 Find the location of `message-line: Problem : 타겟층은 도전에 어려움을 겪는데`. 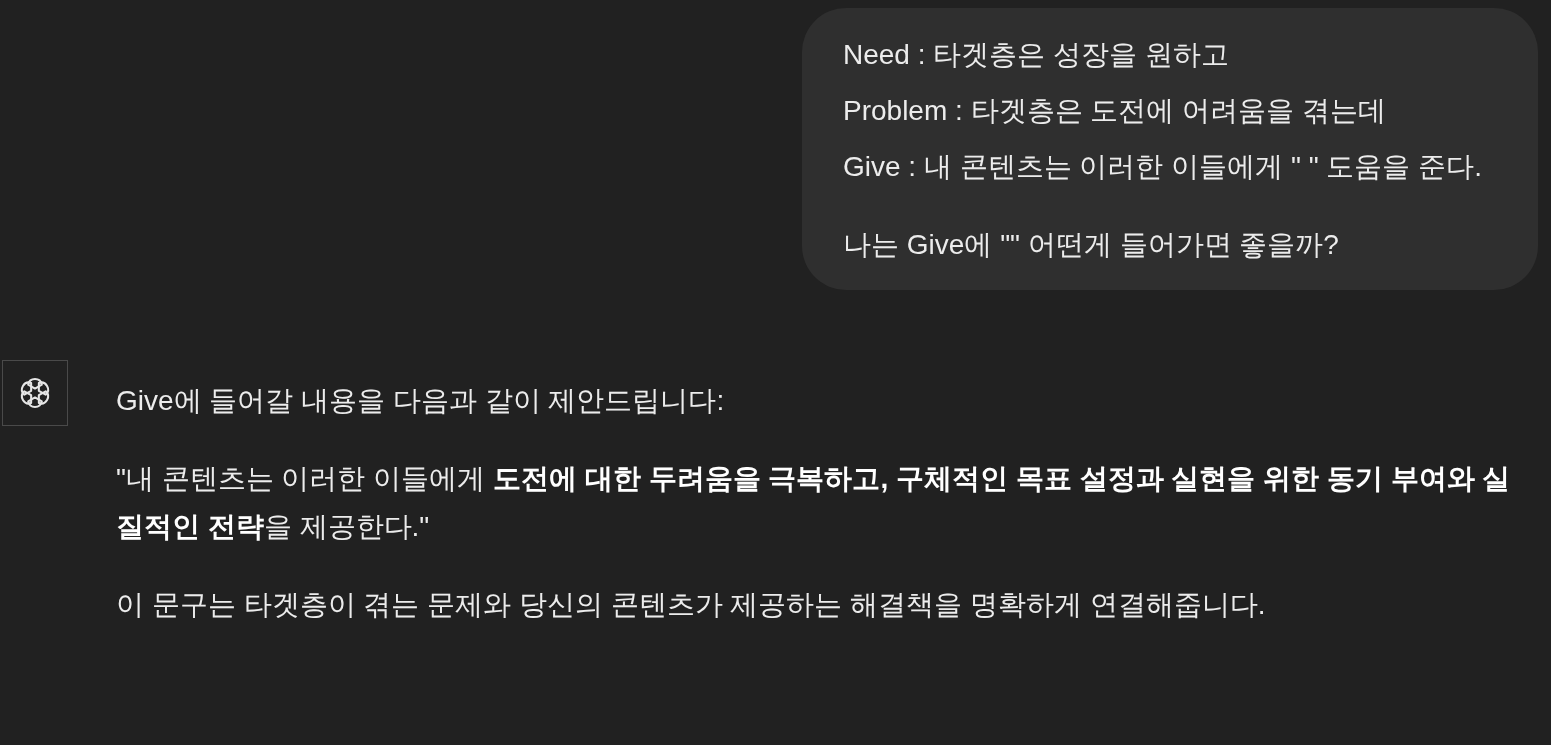

message-line: Problem : 타겟층은 도전에 어려움을 겪는데 is located at coordinates (1115, 111).